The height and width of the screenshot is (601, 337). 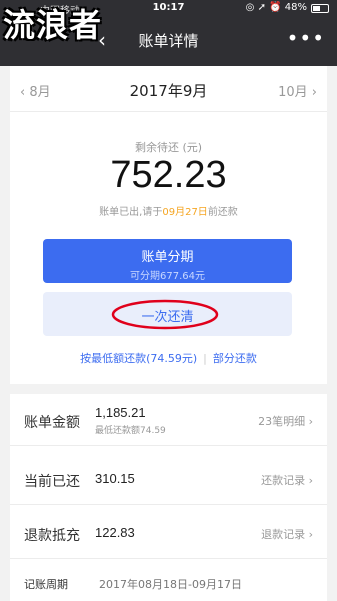 I want to click on row-value: 310.15, so click(x=115, y=478).